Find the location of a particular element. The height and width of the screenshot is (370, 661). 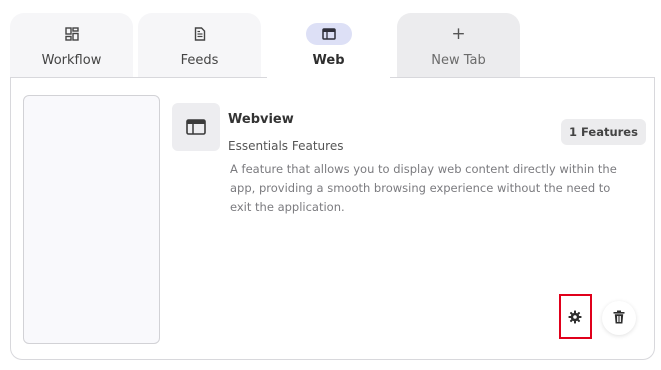

feature-title: Webview is located at coordinates (261, 119).